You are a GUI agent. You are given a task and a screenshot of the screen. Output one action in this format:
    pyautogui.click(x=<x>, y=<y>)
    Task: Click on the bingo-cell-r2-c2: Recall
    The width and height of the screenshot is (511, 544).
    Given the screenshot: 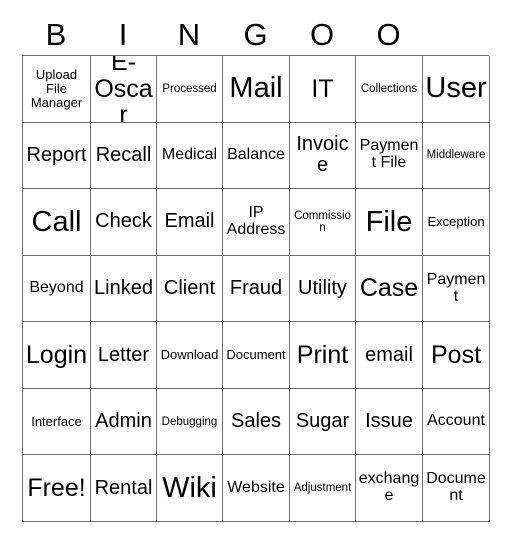 What is the action you would take?
    pyautogui.click(x=124, y=156)
    